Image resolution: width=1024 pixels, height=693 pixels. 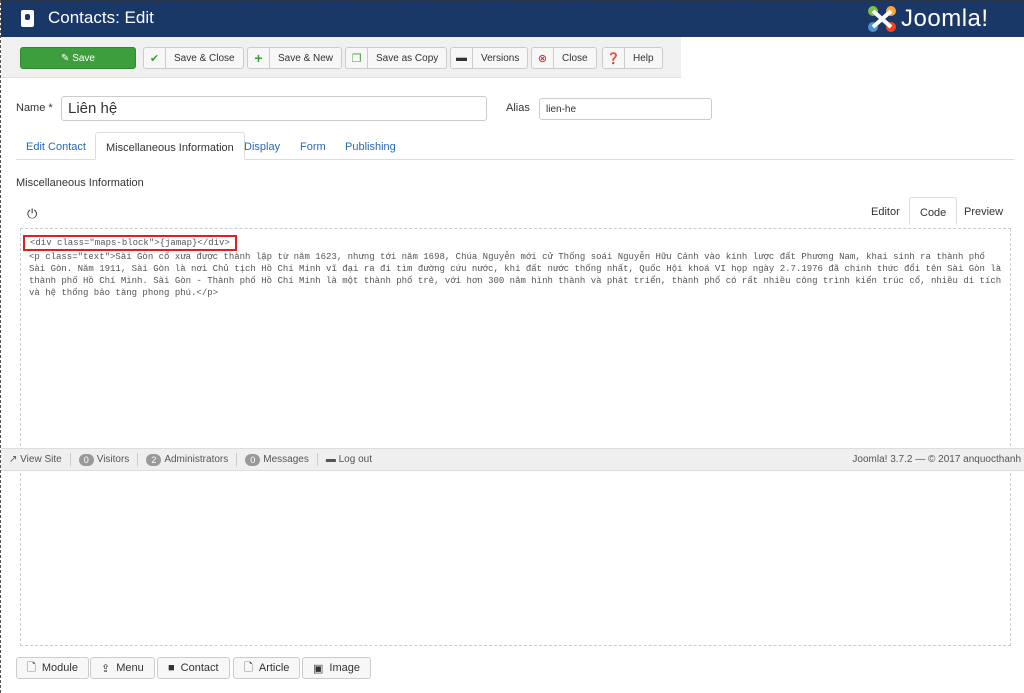 I want to click on header: Contacts: Edit Joomla!, so click(x=512, y=18).